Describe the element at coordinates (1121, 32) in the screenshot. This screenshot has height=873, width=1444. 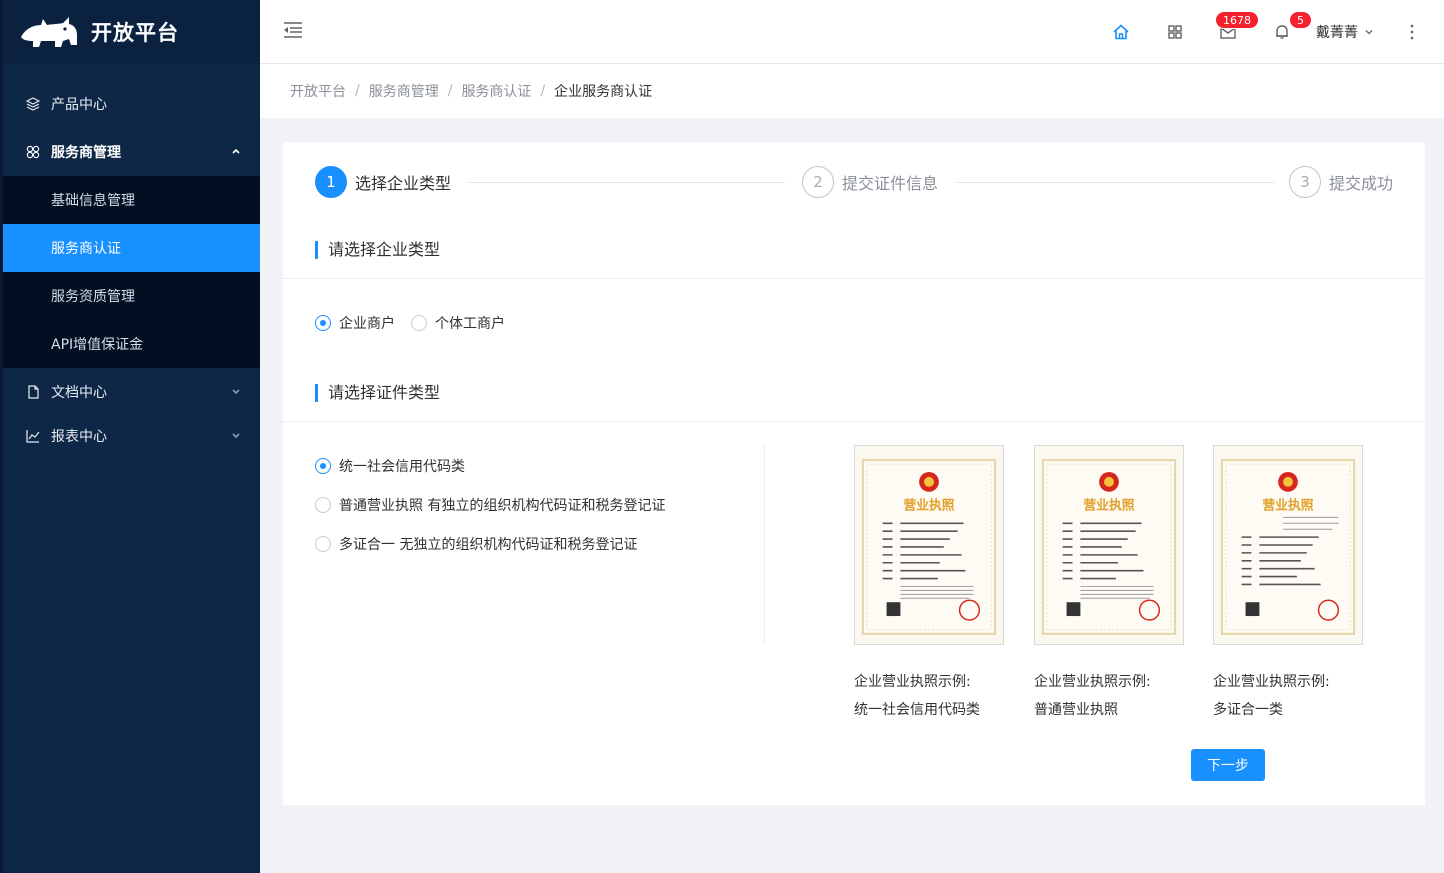
I see `home-icon` at that location.